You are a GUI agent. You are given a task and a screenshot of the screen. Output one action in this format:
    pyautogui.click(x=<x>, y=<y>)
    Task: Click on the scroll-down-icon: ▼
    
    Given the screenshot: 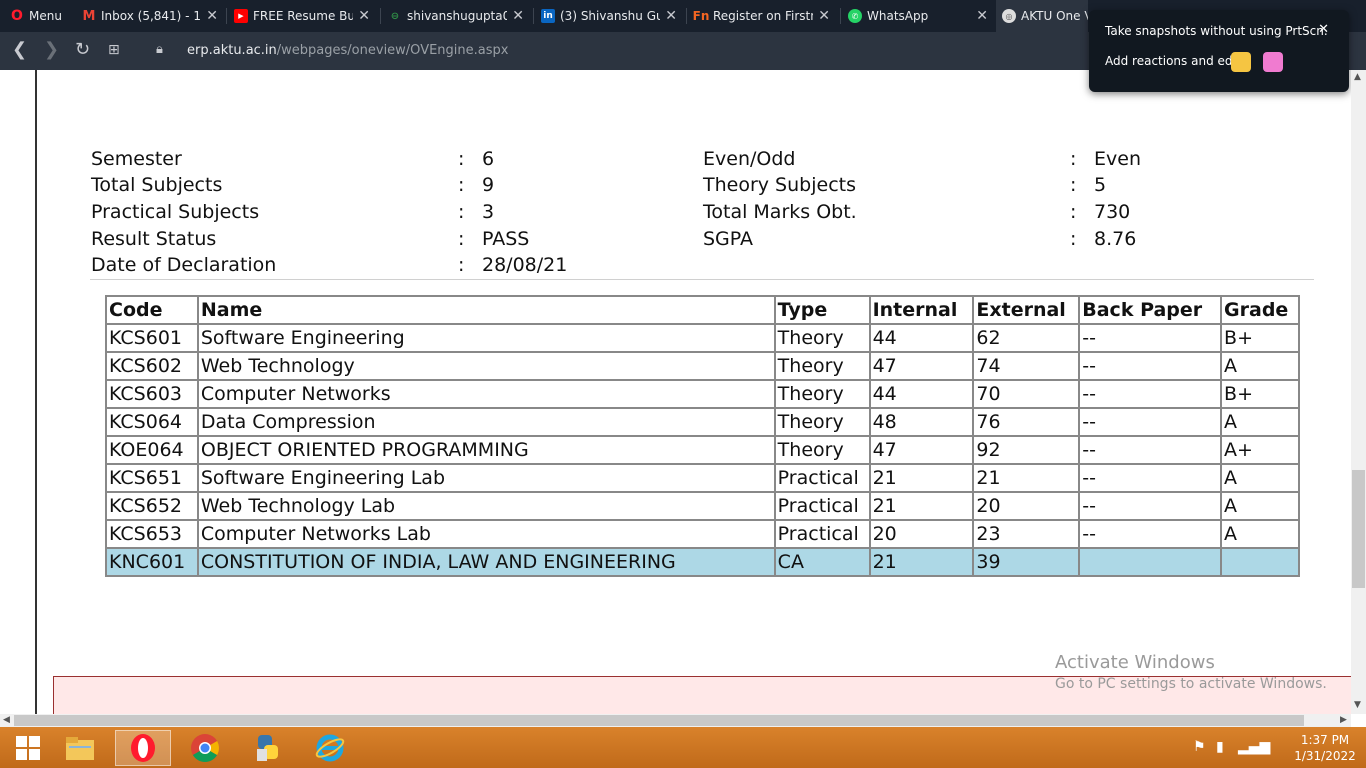 What is the action you would take?
    pyautogui.click(x=1357, y=705)
    